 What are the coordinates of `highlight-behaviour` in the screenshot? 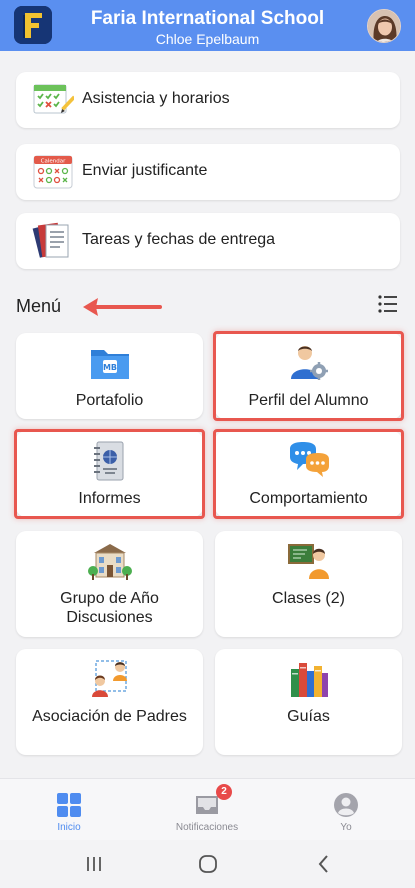 It's located at (308, 474).